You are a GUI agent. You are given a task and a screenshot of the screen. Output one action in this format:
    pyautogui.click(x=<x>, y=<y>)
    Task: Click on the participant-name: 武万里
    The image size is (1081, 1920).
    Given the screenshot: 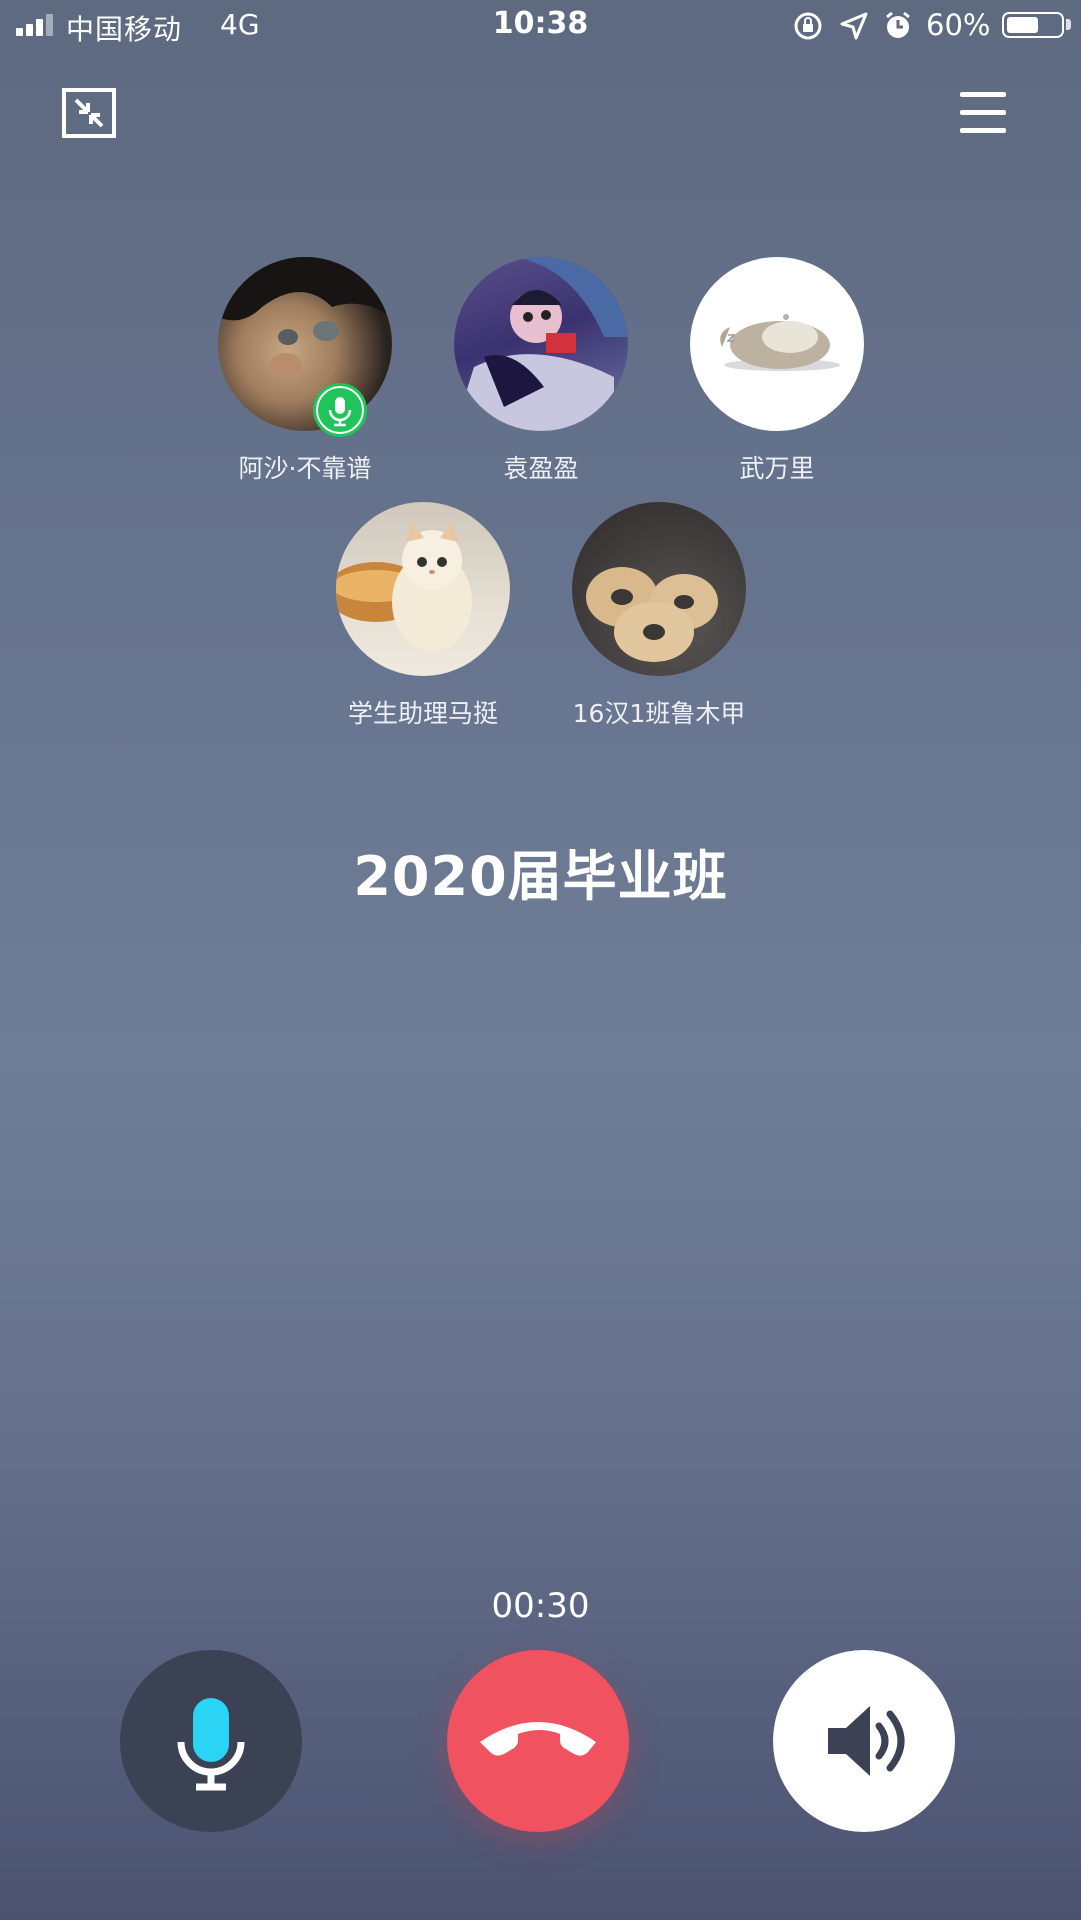 What is the action you would take?
    pyautogui.click(x=777, y=468)
    